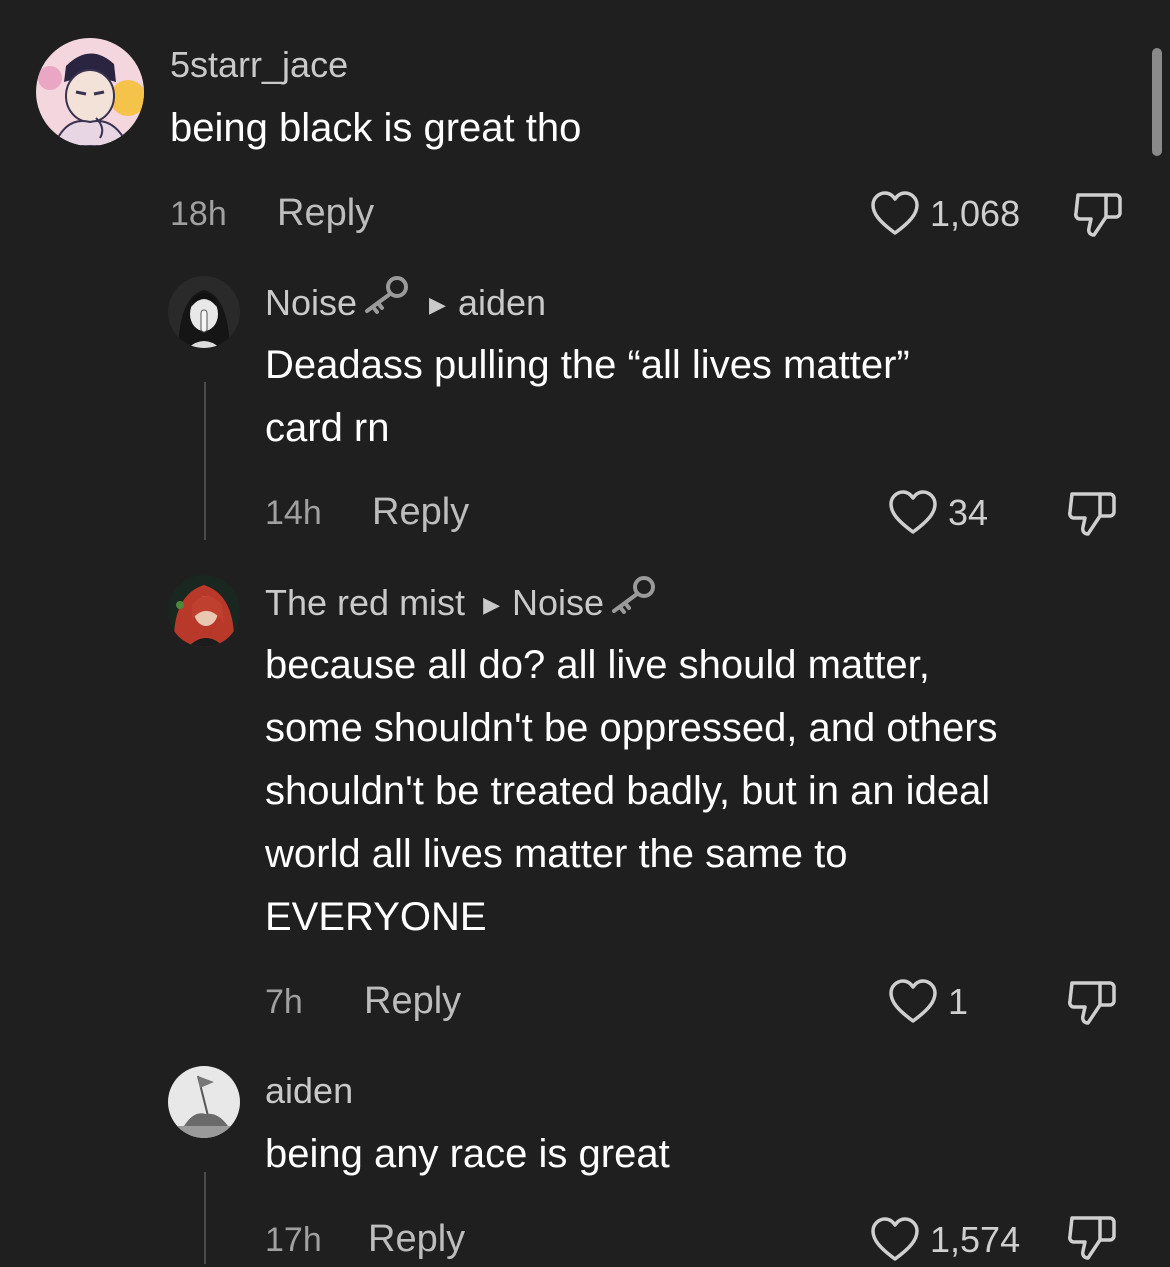 The height and width of the screenshot is (1267, 1170). Describe the element at coordinates (958, 1001) in the screenshot. I see `like-count: 1` at that location.